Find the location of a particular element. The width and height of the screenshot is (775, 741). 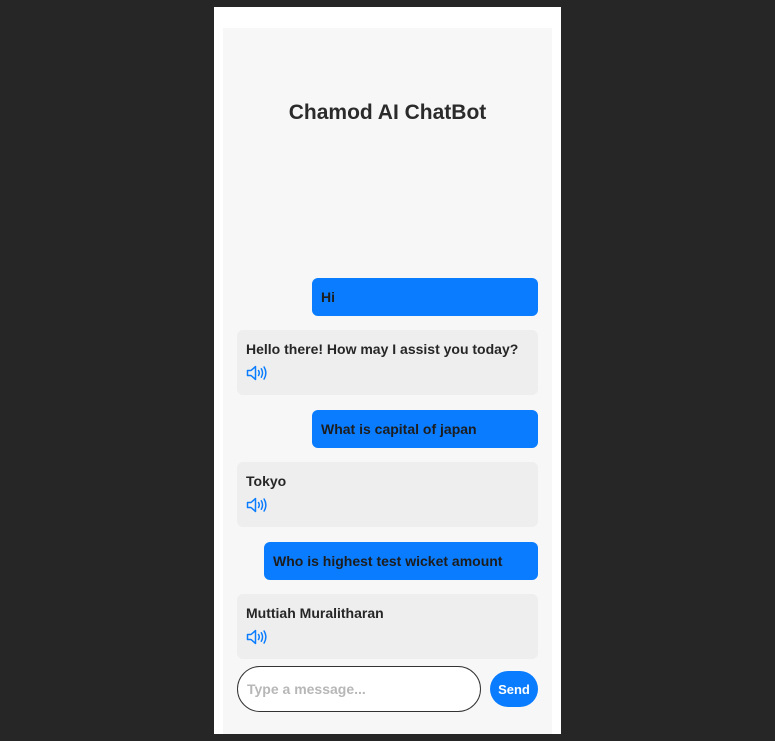

user-message-text: Hi is located at coordinates (328, 297).